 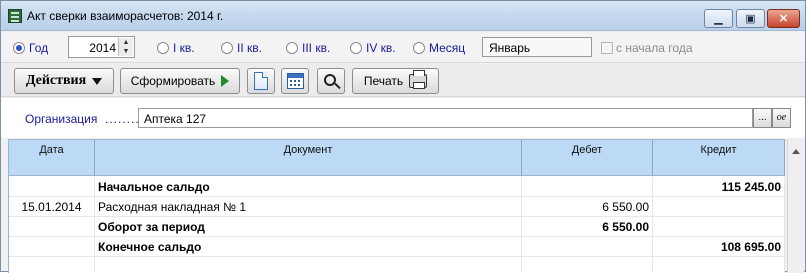 I want to click on table-row: Конечное сальдо 108 695.00, so click(x=397, y=247).